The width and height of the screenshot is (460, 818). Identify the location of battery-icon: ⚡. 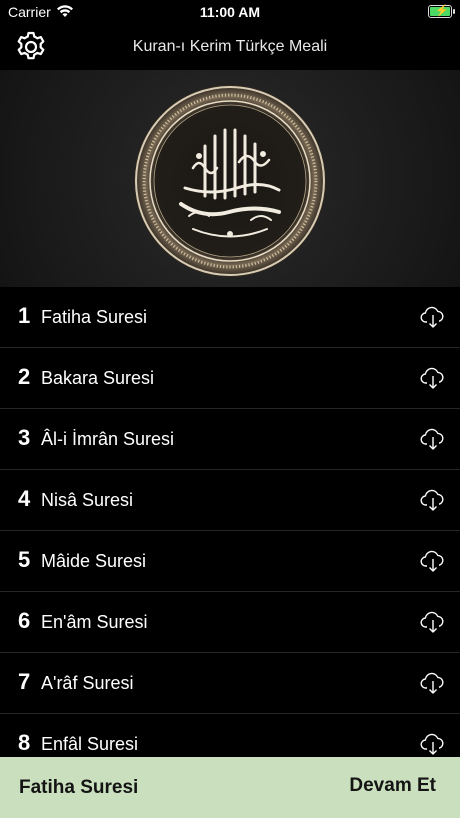
(441, 11).